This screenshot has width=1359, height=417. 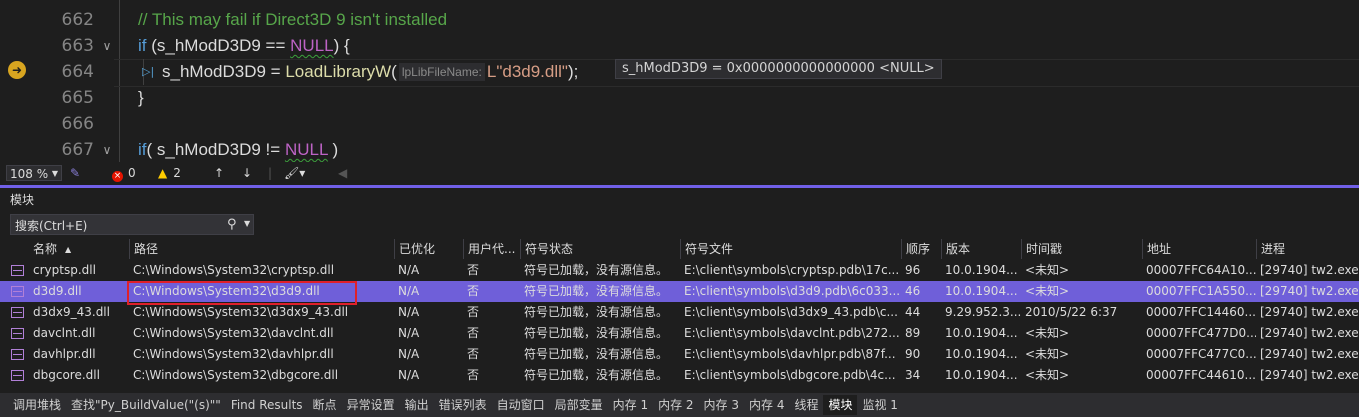 I want to click on column-header: 名称 ▲, so click(x=79, y=249).